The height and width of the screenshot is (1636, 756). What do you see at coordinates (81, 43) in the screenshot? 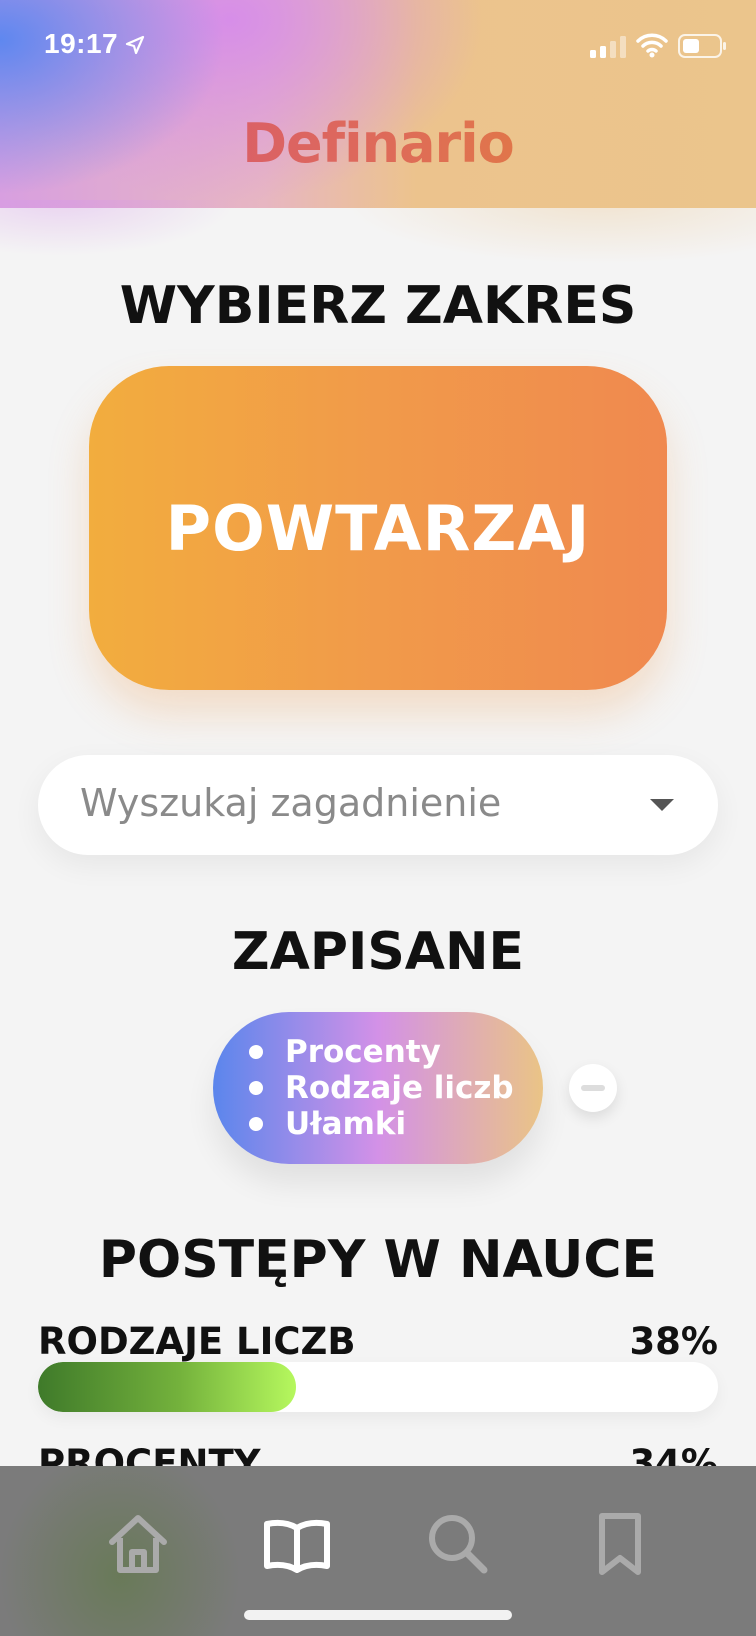
I see `status-time: 19:17` at bounding box center [81, 43].